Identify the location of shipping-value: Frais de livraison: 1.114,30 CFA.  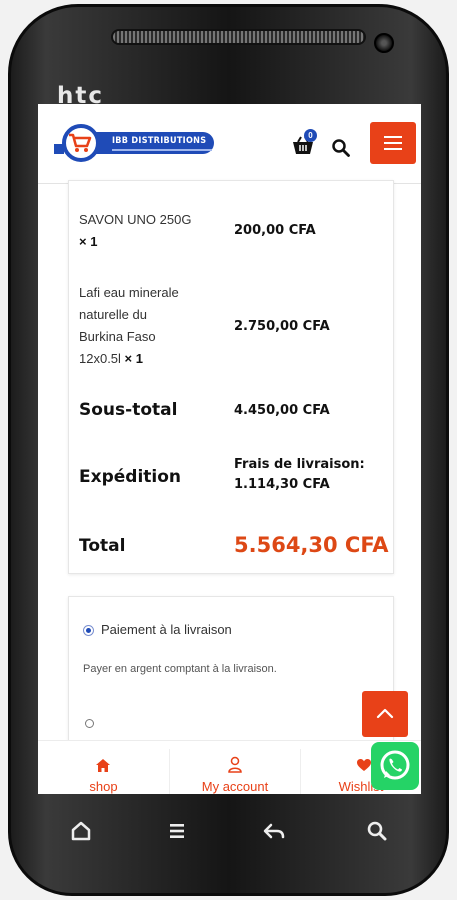
(299, 475).